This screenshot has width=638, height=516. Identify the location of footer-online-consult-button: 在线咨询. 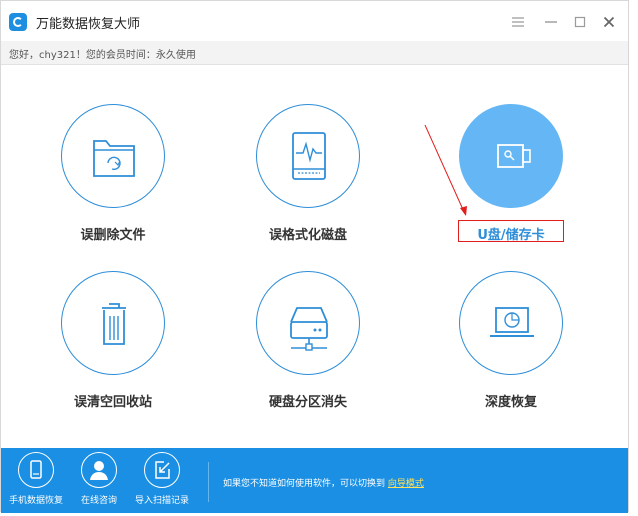
(99, 479).